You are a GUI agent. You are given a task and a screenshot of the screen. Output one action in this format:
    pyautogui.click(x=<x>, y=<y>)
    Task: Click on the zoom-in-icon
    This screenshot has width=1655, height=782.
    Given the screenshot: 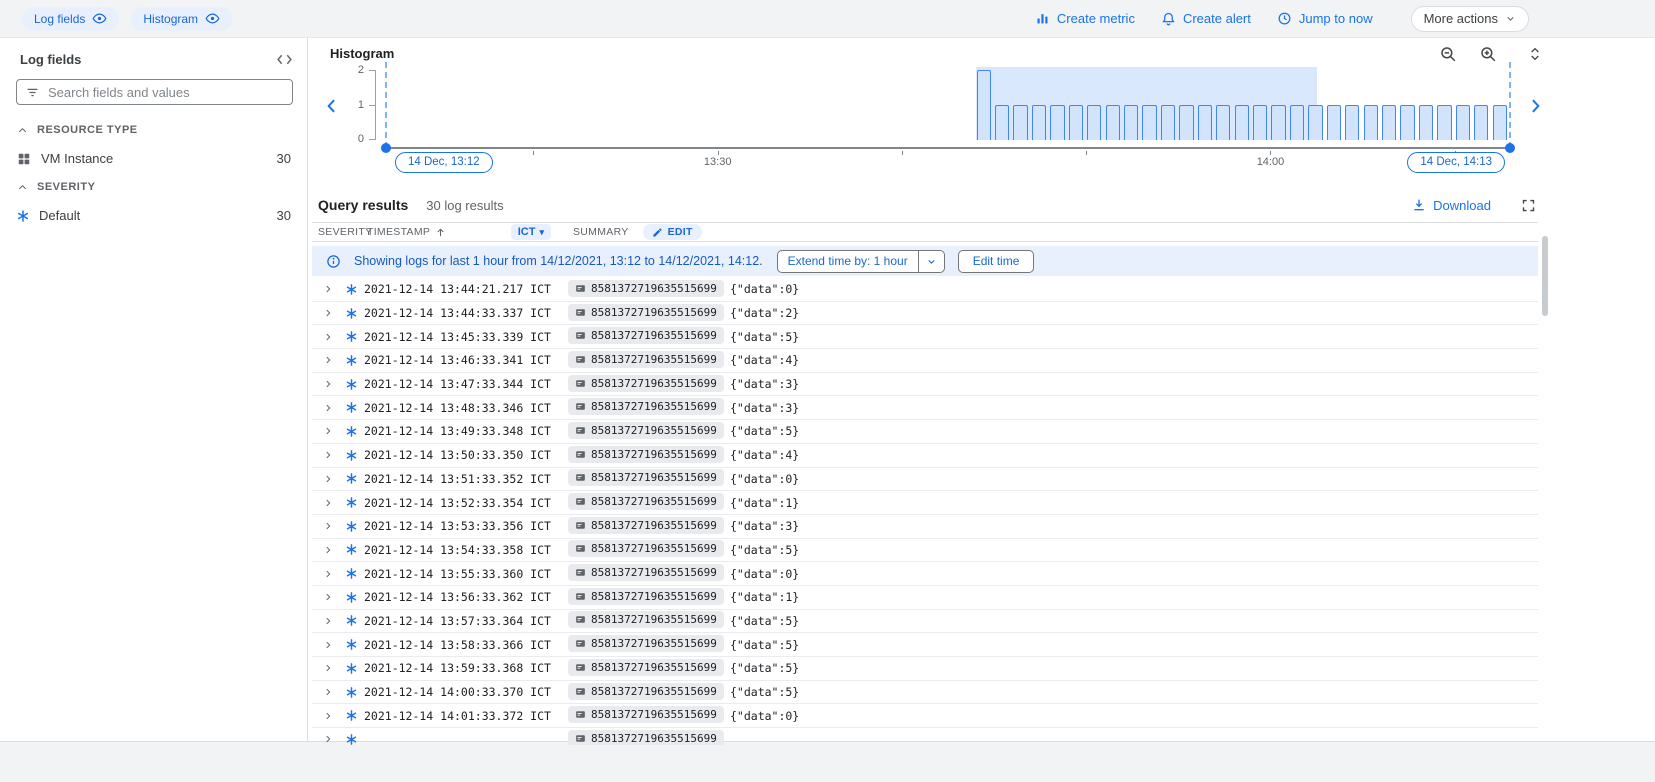 What is the action you would take?
    pyautogui.click(x=1488, y=54)
    